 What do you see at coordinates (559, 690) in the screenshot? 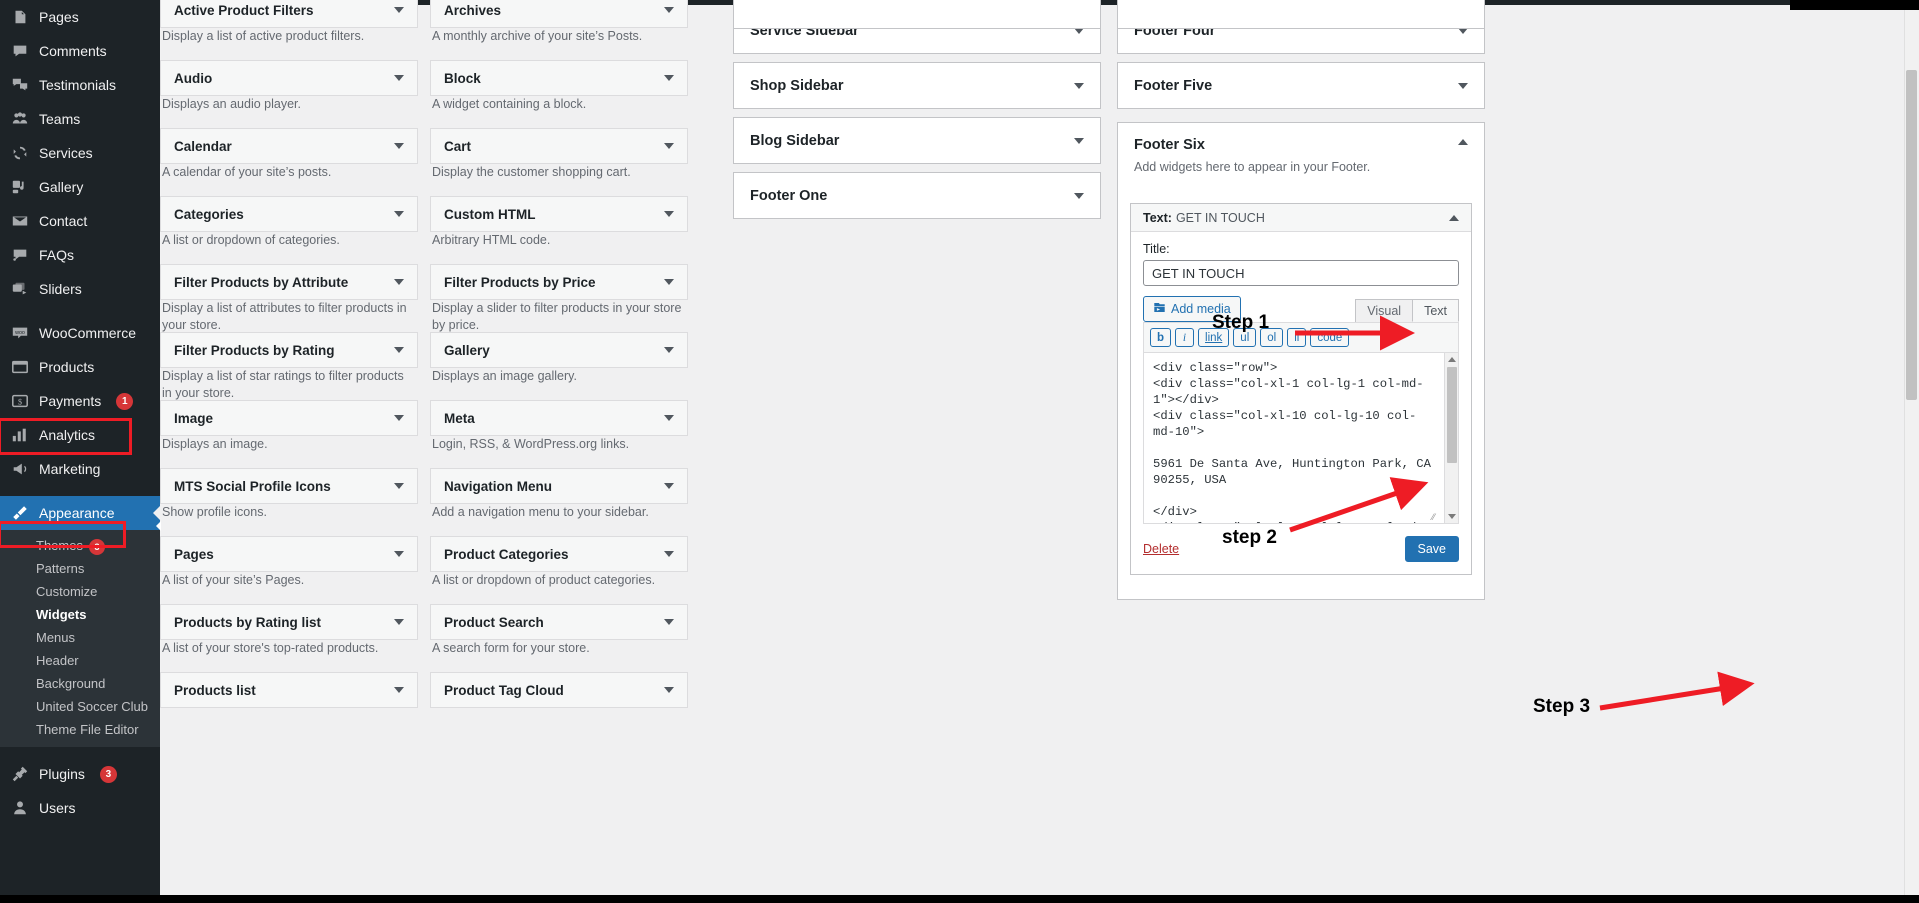
I see `available-widget-card: Product Tag Cloud` at bounding box center [559, 690].